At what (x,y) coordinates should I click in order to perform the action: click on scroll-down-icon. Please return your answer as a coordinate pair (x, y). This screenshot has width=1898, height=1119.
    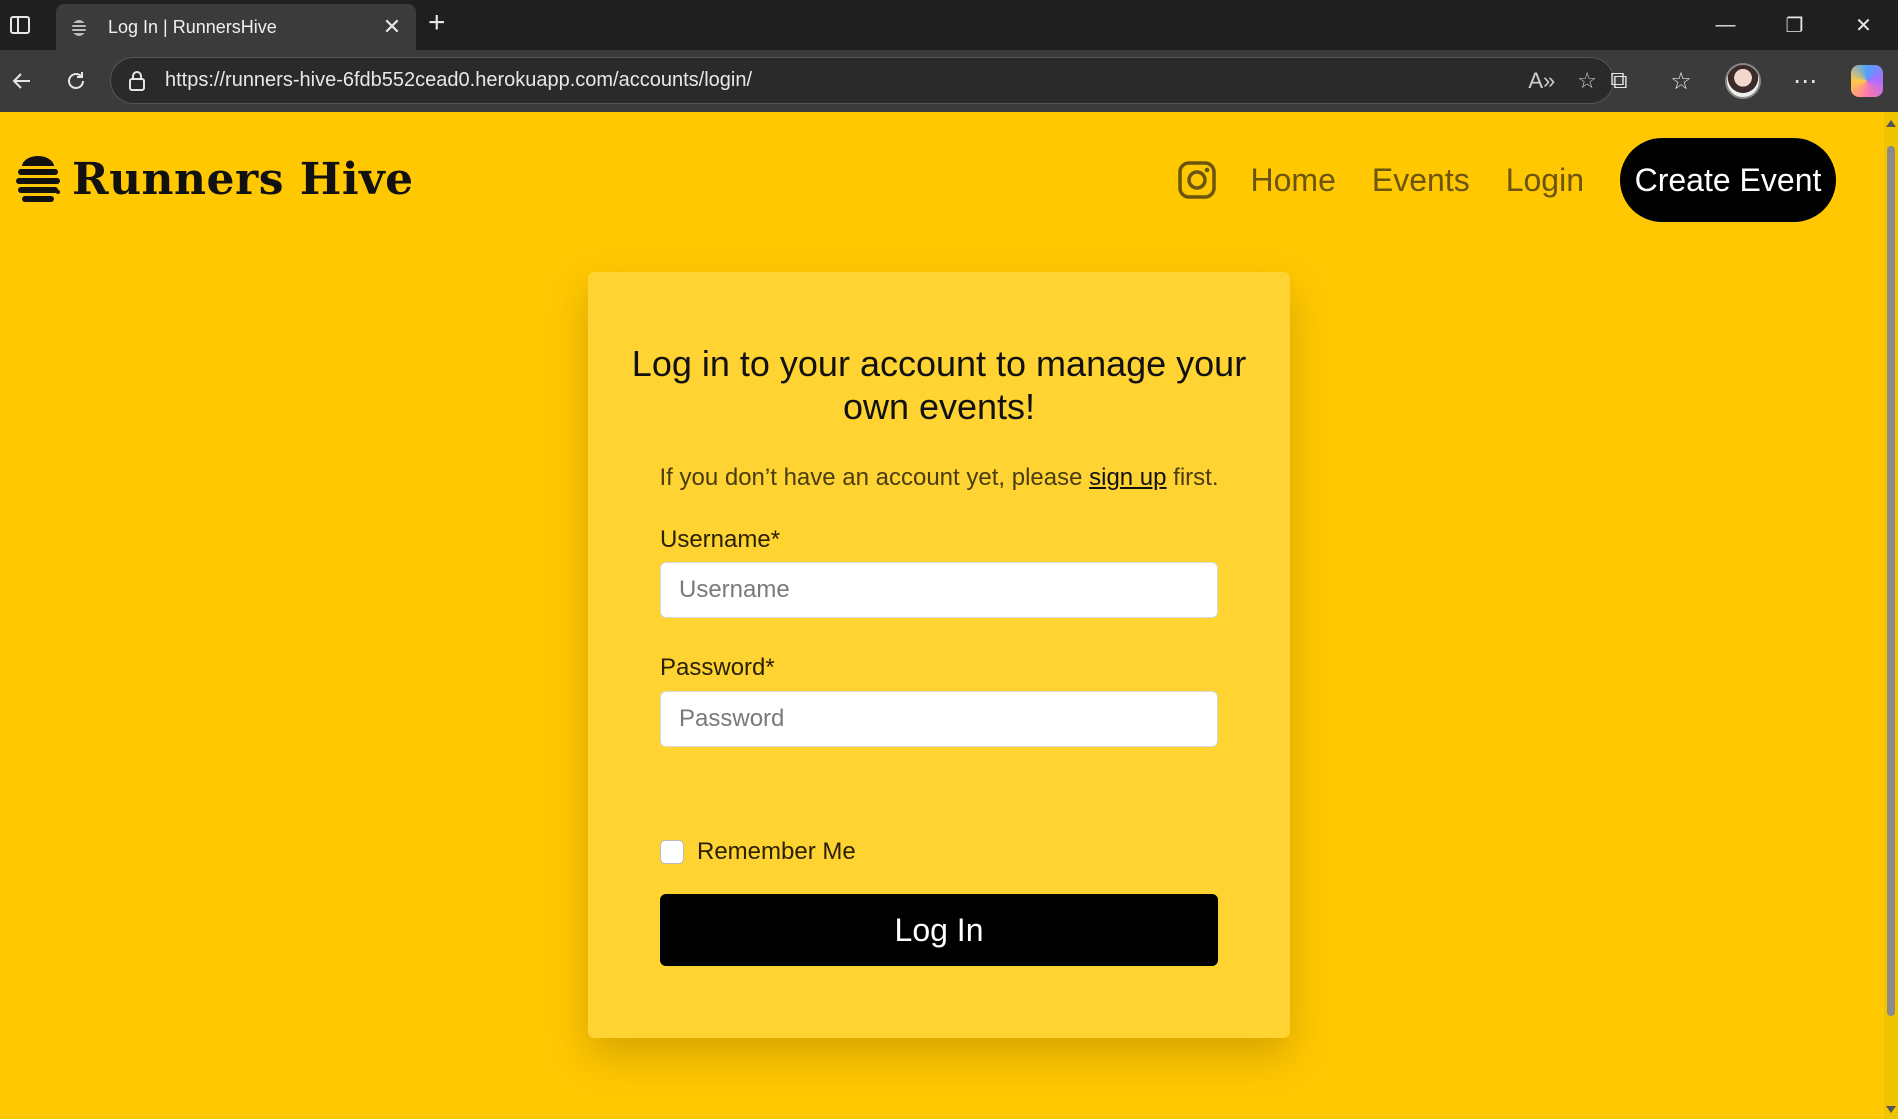
    Looking at the image, I should click on (1891, 1109).